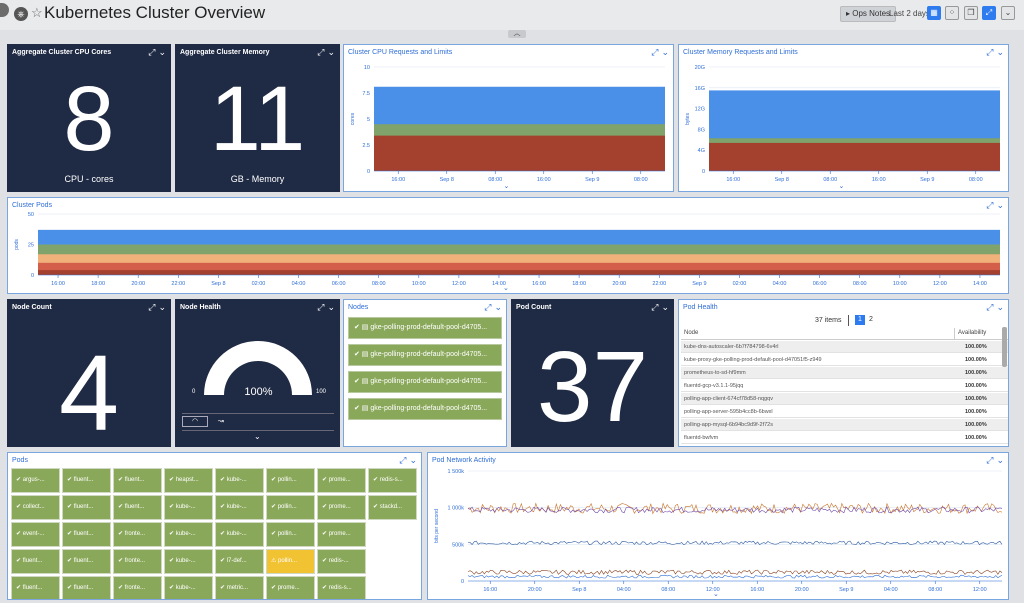 Image resolution: width=1024 pixels, height=603 pixels. Describe the element at coordinates (437, 526) in the screenshot. I see `y-axis-label: bits per second` at that location.